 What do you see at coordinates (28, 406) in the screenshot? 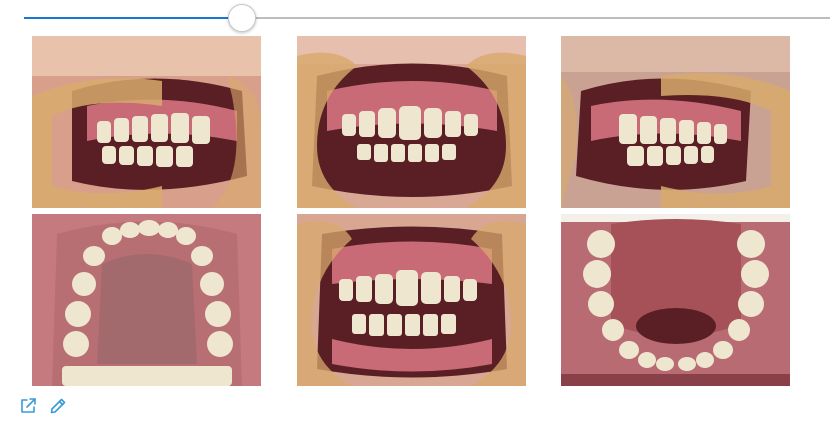
I see `external-link-icon` at bounding box center [28, 406].